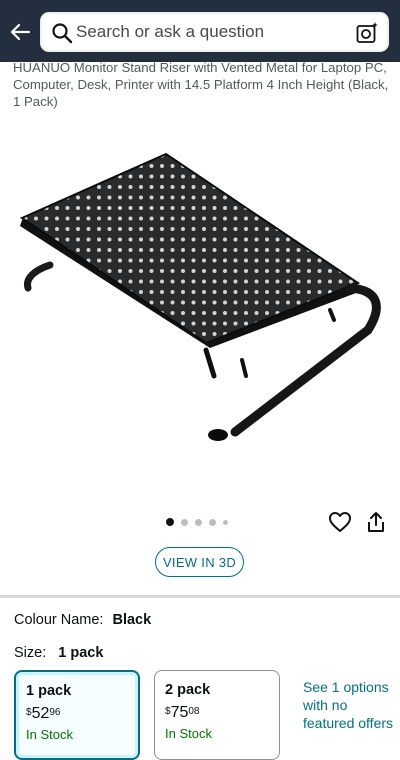 This screenshot has height=760, width=400. Describe the element at coordinates (208, 32) in the screenshot. I see `search-input` at that location.